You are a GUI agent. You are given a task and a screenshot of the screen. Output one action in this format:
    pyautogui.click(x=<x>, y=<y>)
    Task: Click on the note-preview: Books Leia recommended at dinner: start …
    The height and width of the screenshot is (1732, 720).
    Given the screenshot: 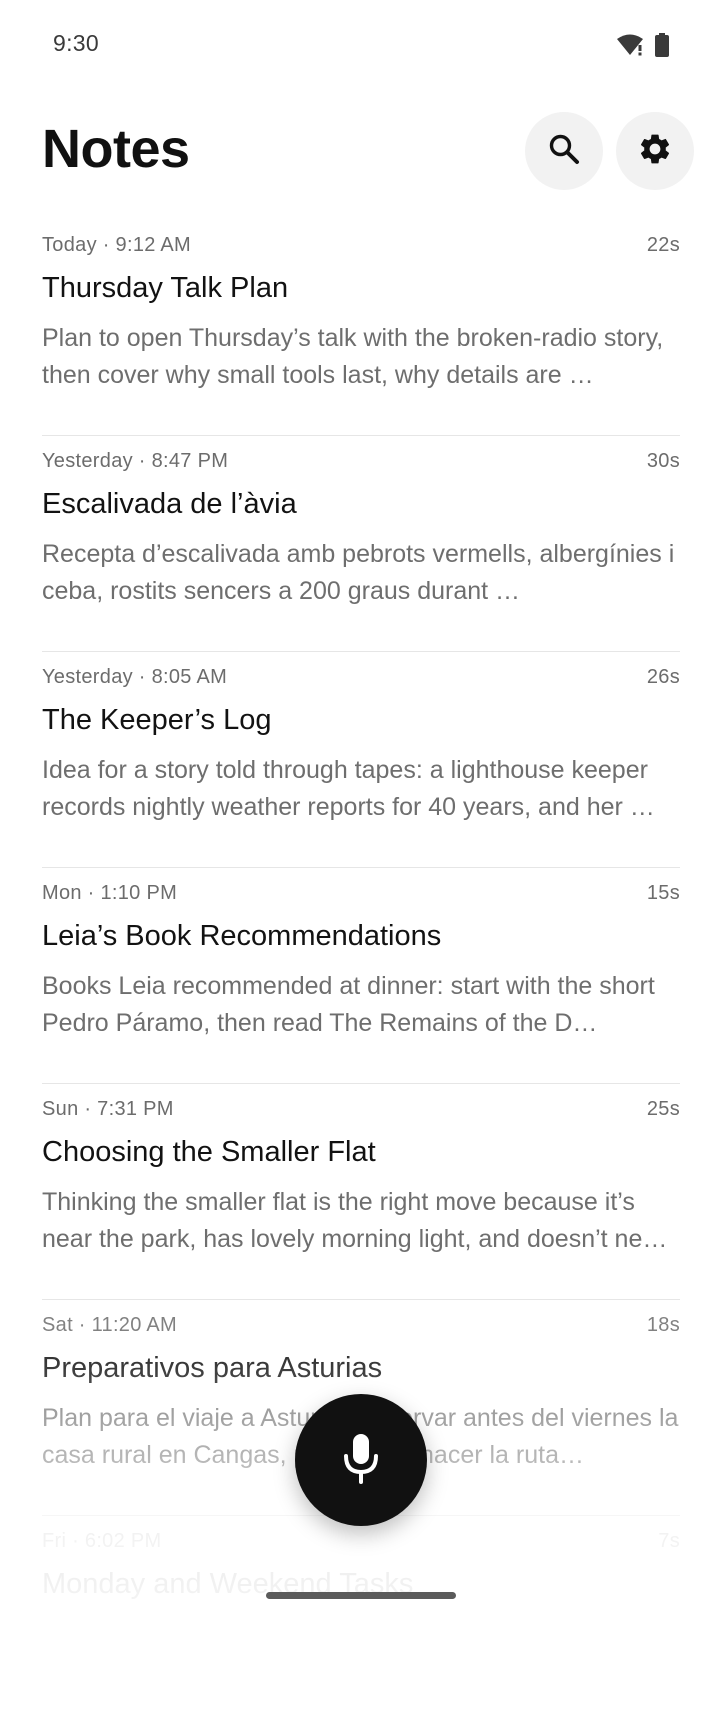 What is the action you would take?
    pyautogui.click(x=348, y=1004)
    